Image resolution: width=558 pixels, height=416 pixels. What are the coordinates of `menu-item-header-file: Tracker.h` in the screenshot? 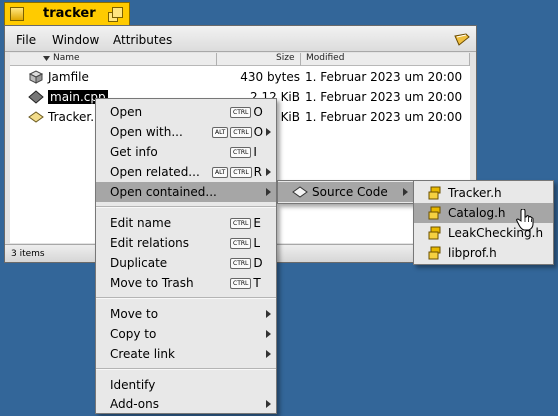 It's located at (483, 193).